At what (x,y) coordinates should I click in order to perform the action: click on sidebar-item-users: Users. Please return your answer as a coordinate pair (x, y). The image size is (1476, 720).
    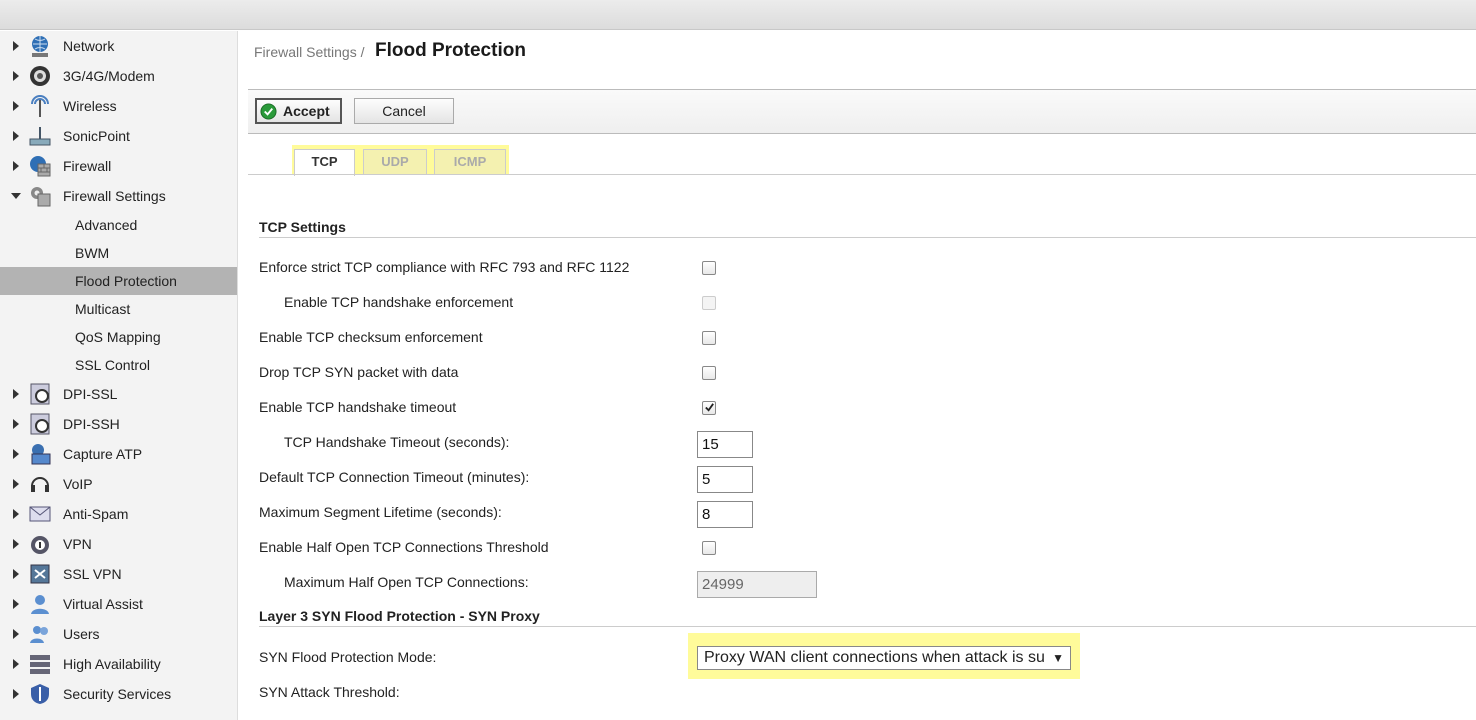
    Looking at the image, I should click on (118, 634).